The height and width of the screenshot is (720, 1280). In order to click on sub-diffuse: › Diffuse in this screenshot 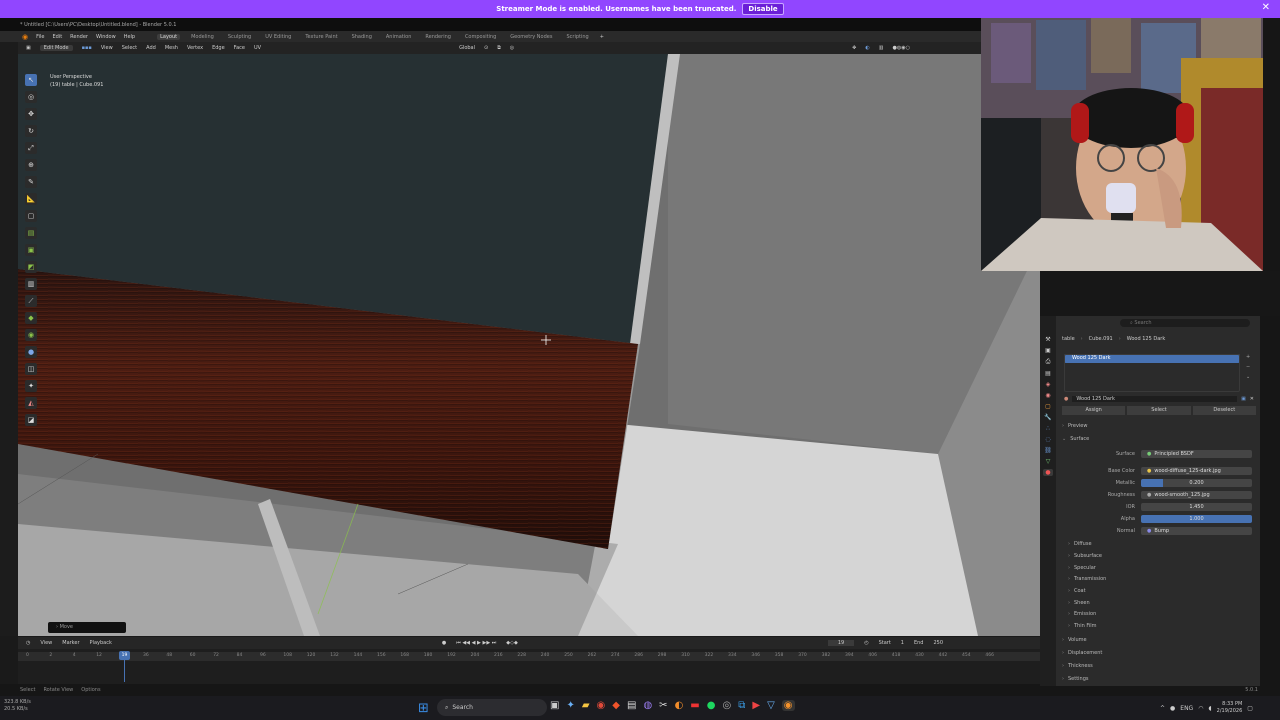, I will do `click(1080, 544)`.